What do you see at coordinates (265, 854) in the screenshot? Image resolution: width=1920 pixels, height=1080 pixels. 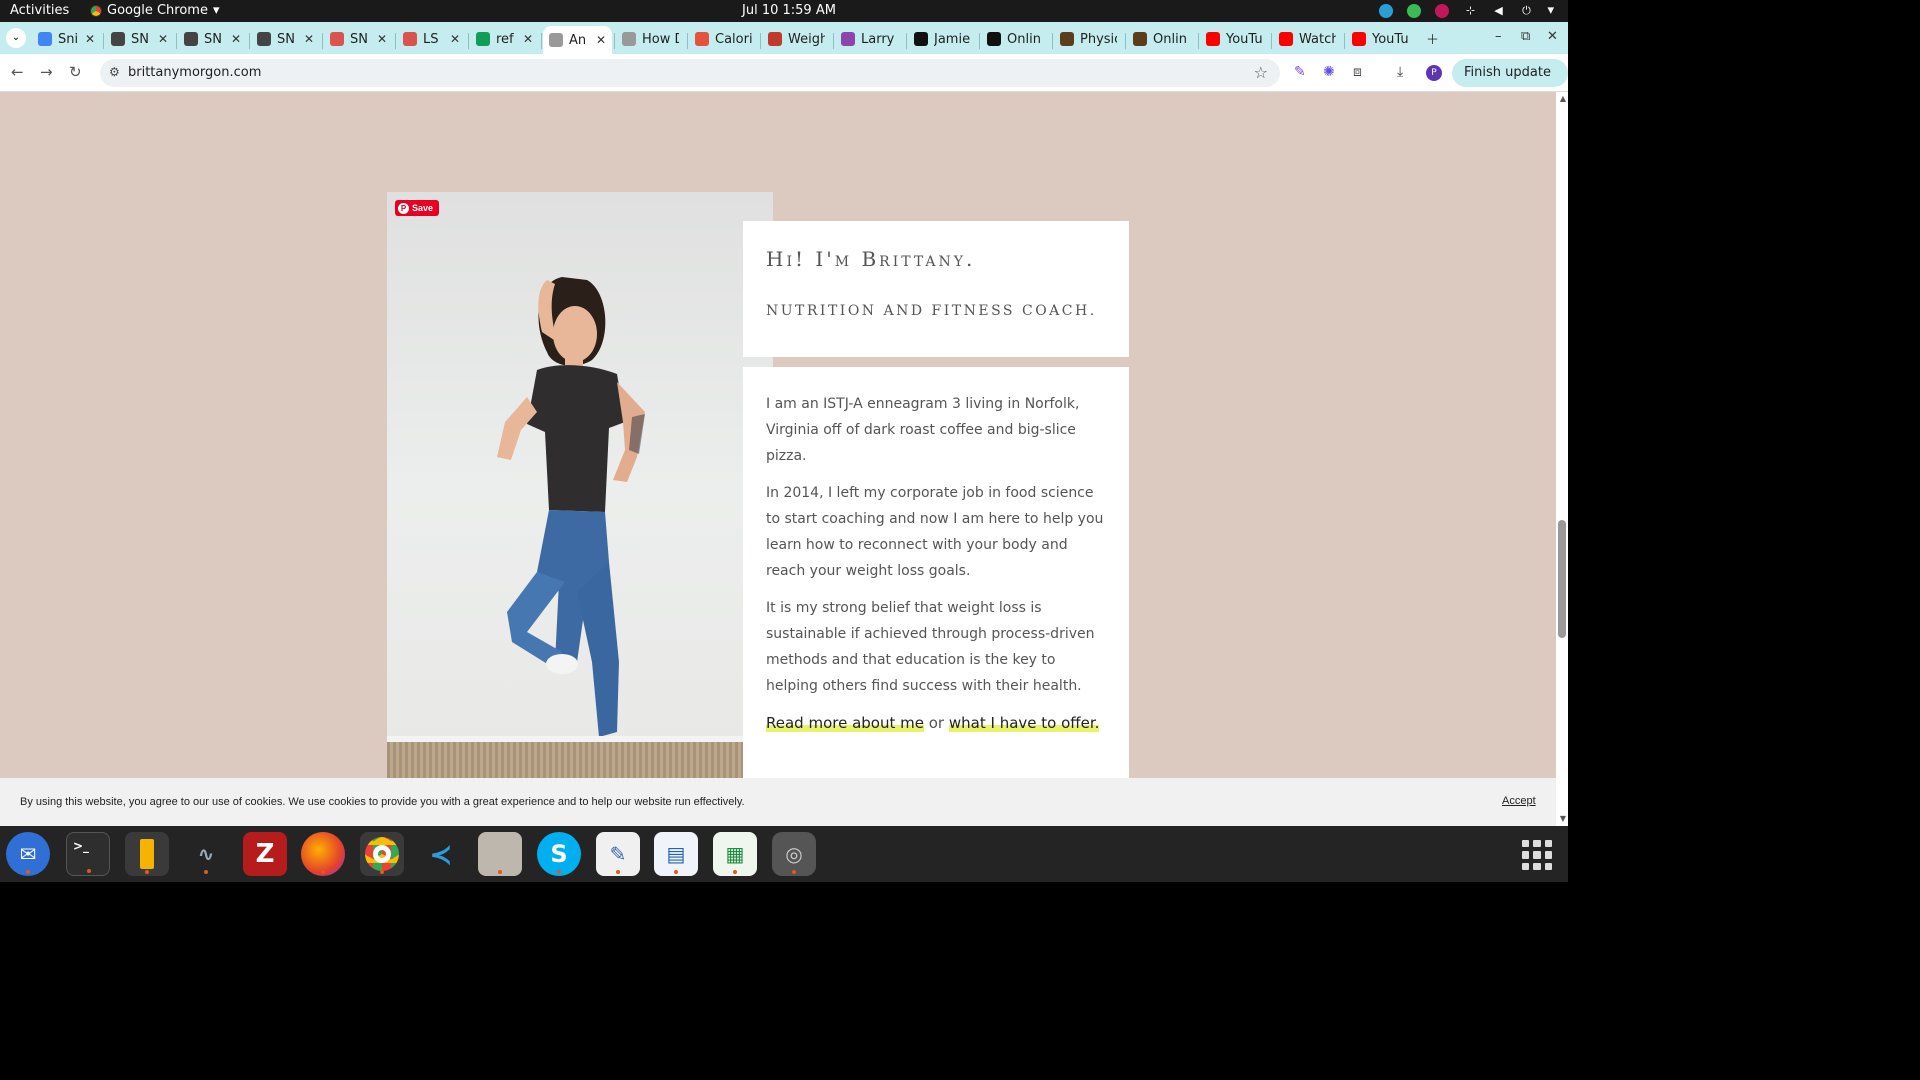 I see `filezilla-icon: Z` at bounding box center [265, 854].